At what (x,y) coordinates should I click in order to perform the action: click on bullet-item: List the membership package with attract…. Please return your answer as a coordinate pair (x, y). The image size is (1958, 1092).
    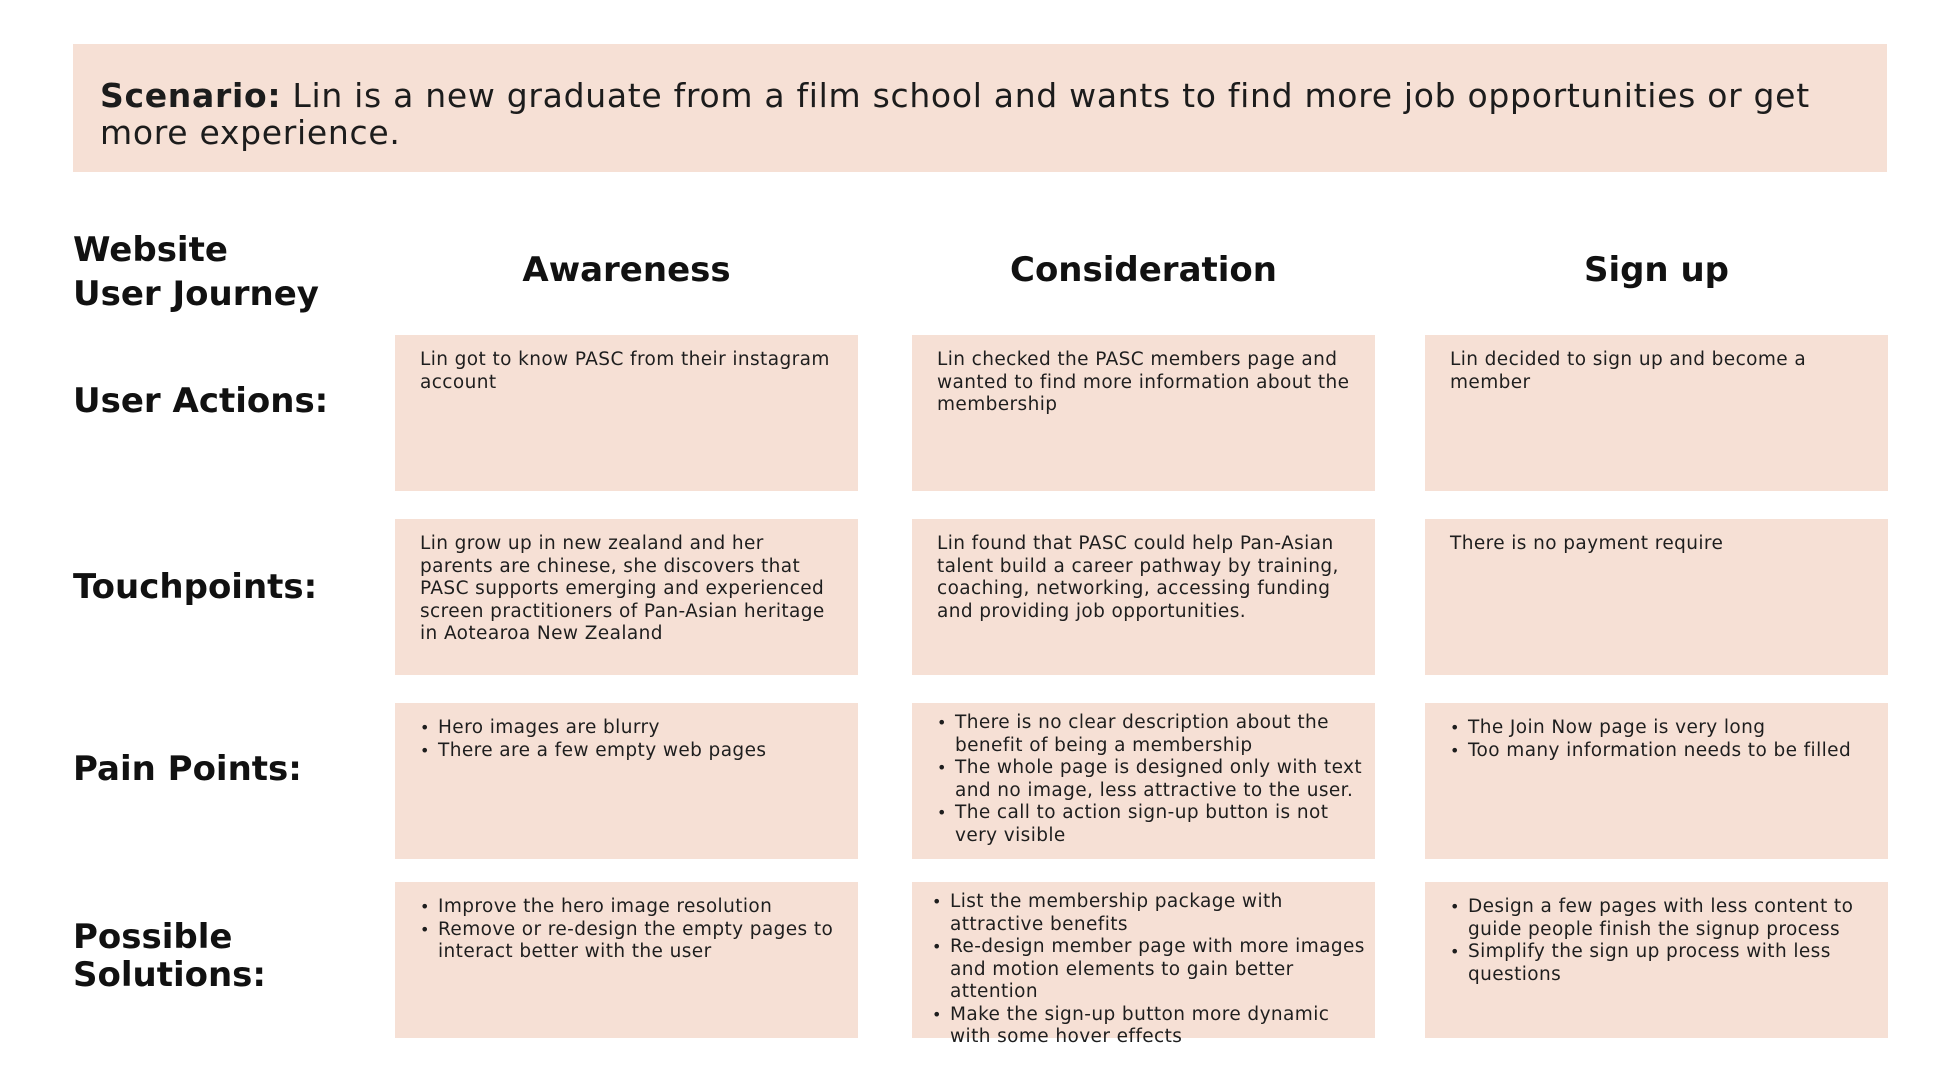
    Looking at the image, I should click on (1150, 913).